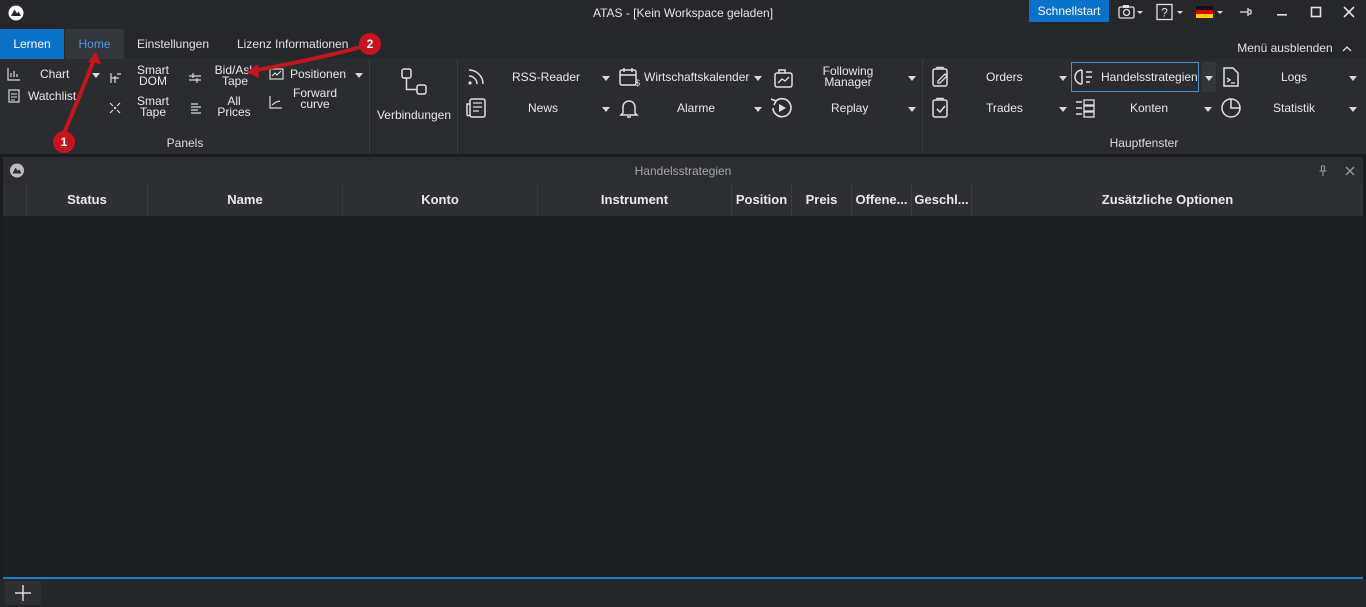 Image resolution: width=1366 pixels, height=607 pixels. I want to click on annotation-arrows, so click(216, 89).